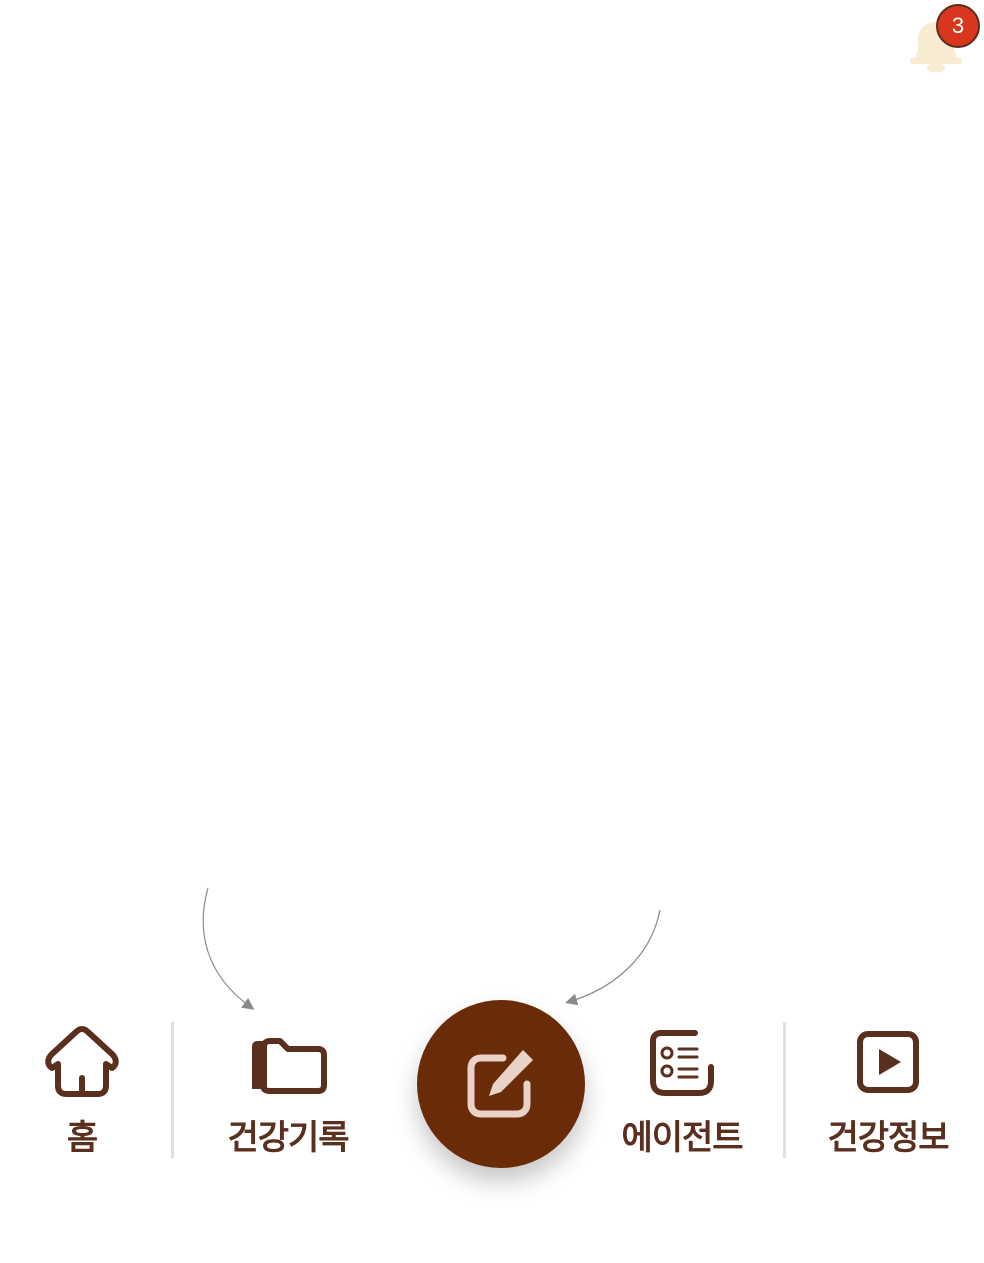  What do you see at coordinates (82, 1138) in the screenshot?
I see `nav-home-label: 홈` at bounding box center [82, 1138].